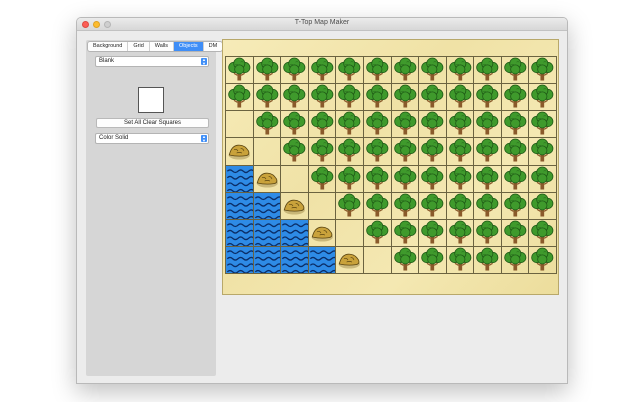  What do you see at coordinates (162, 46) in the screenshot?
I see `tab-walls: Walls` at bounding box center [162, 46].